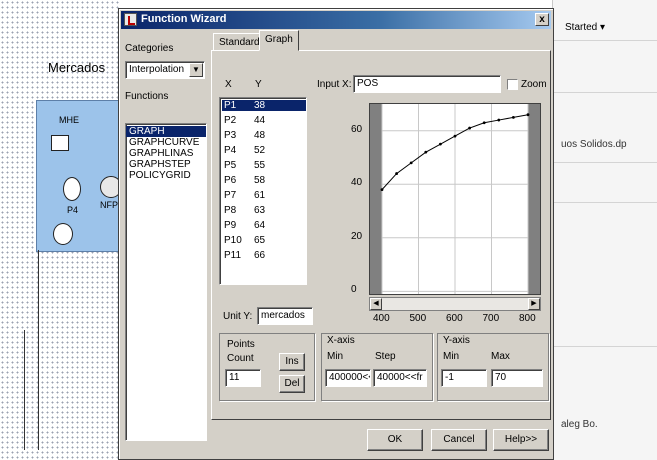 This screenshot has width=657, height=460. Describe the element at coordinates (264, 225) in the screenshot. I see `point-row: P9 64` at that location.